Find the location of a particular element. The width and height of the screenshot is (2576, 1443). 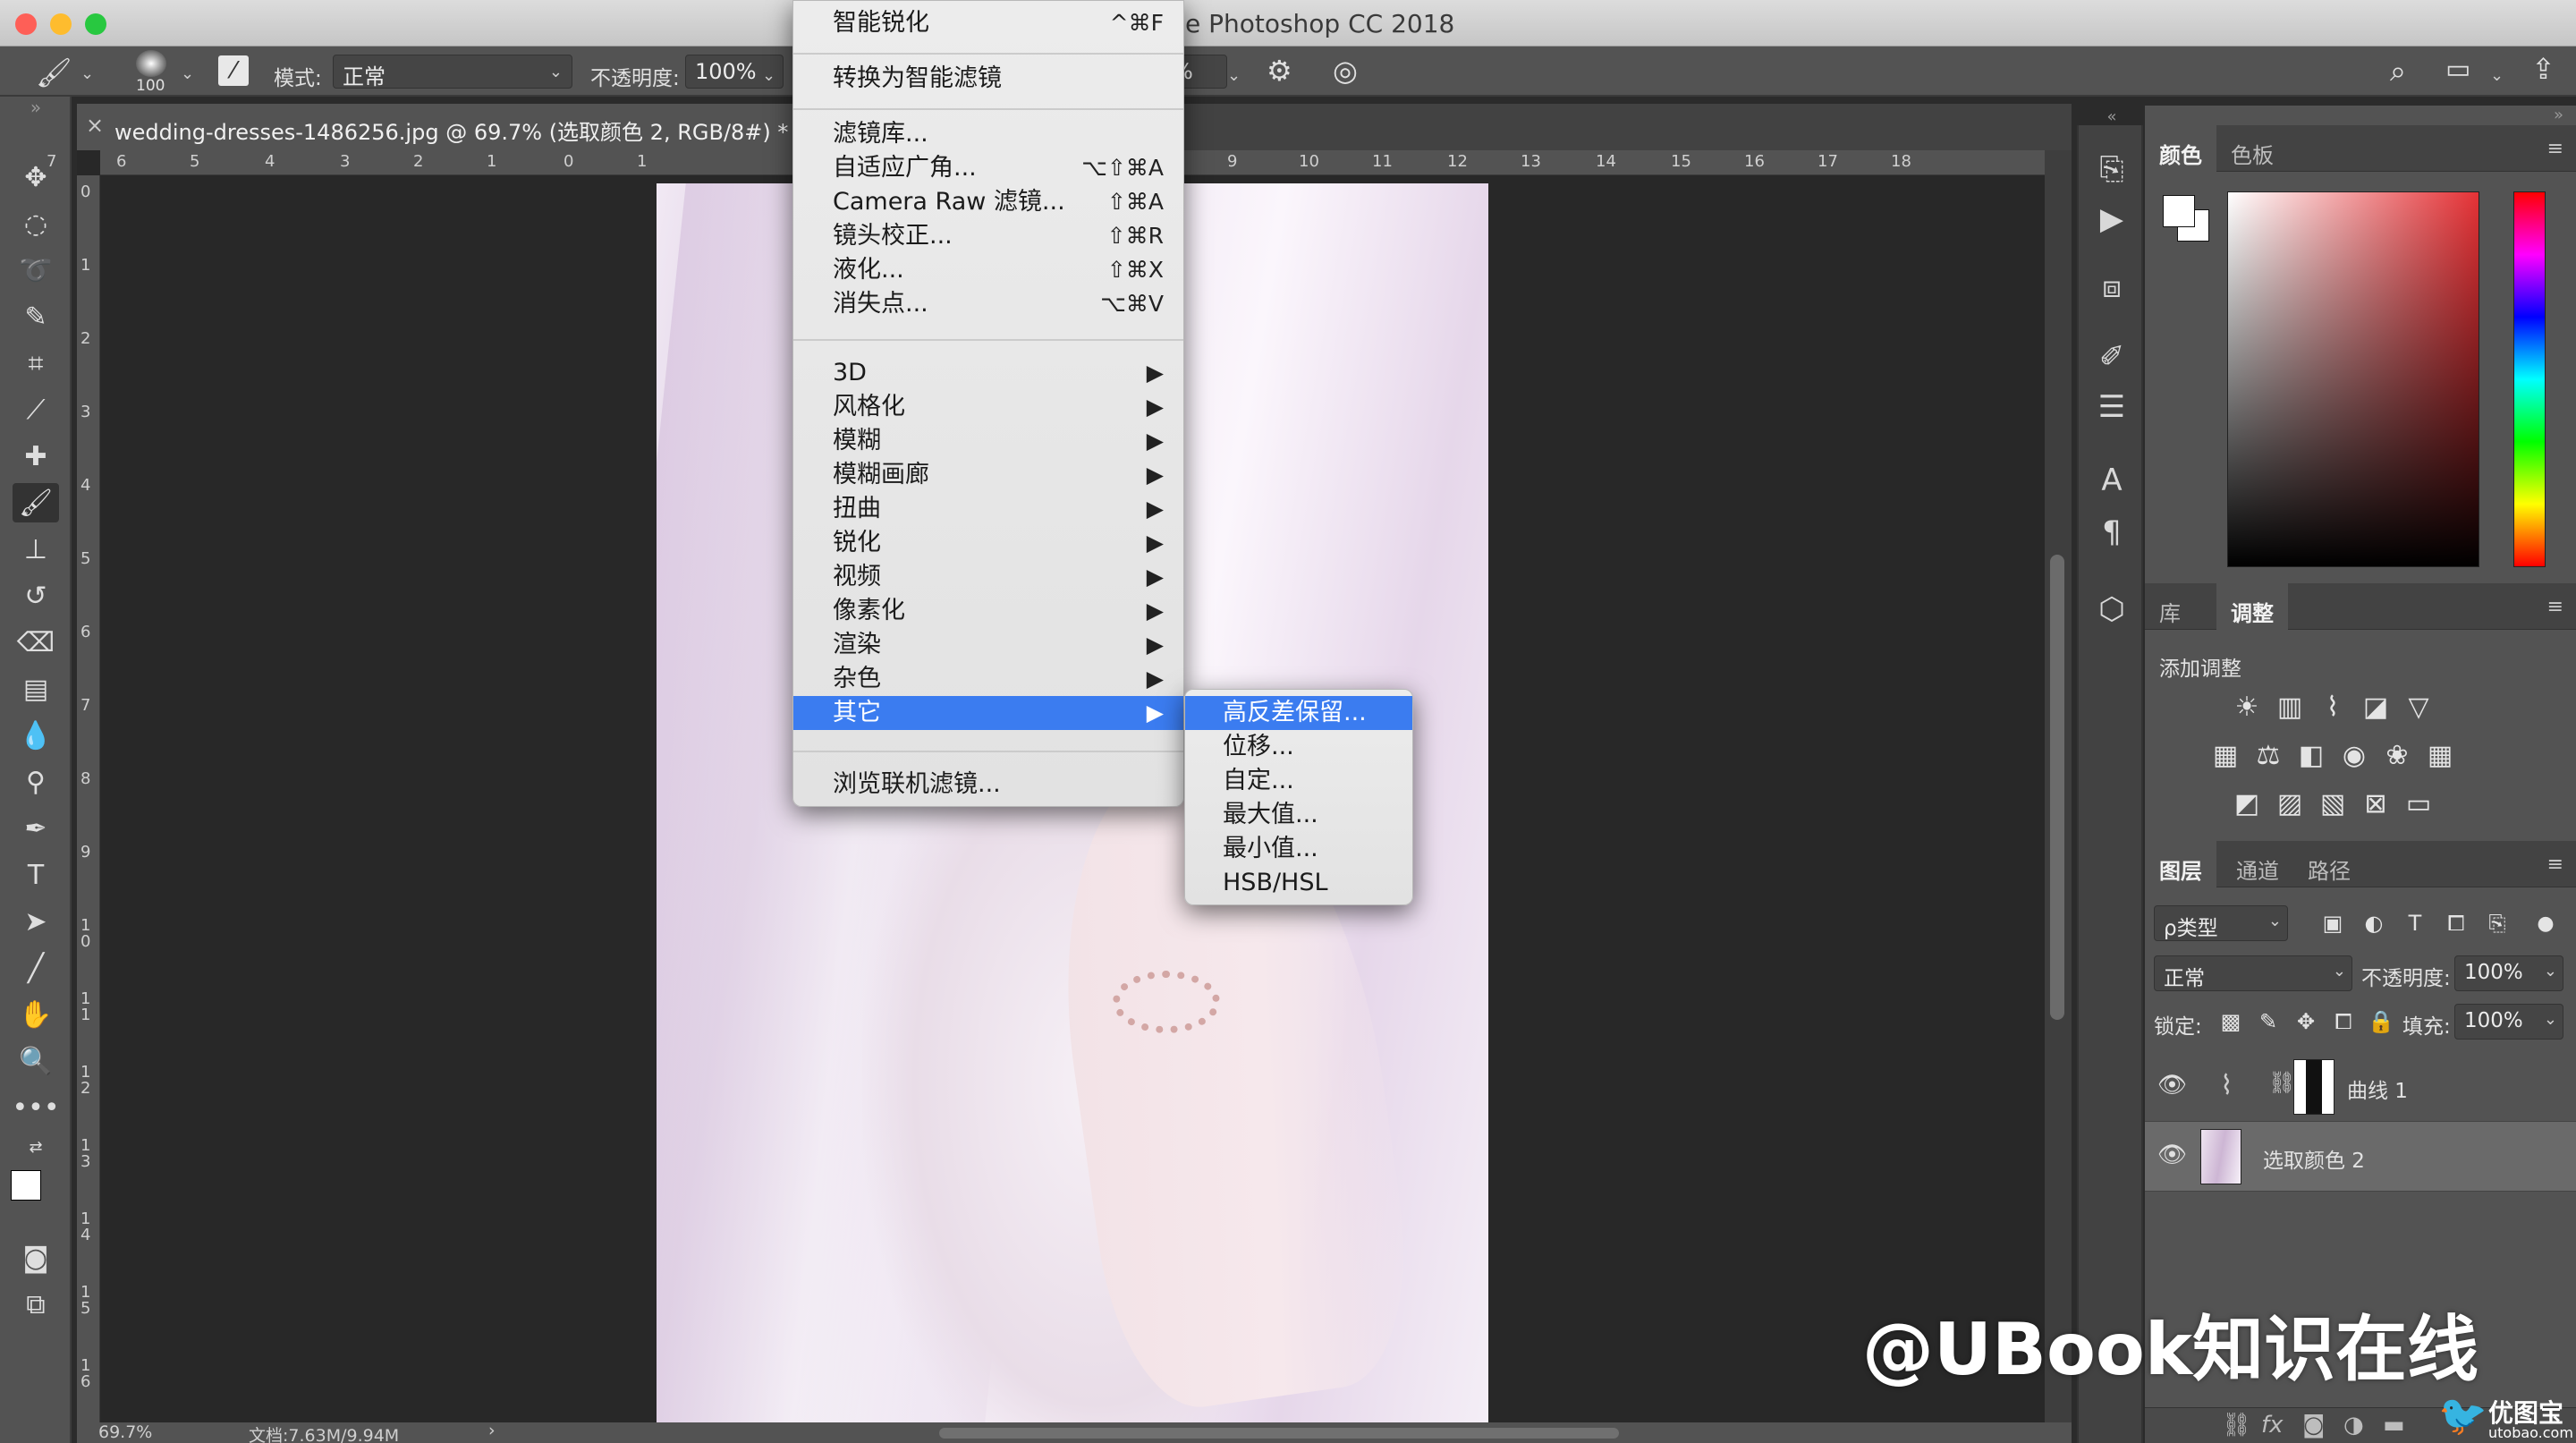

threshold-icon: ▧ is located at coordinates (2333, 803).